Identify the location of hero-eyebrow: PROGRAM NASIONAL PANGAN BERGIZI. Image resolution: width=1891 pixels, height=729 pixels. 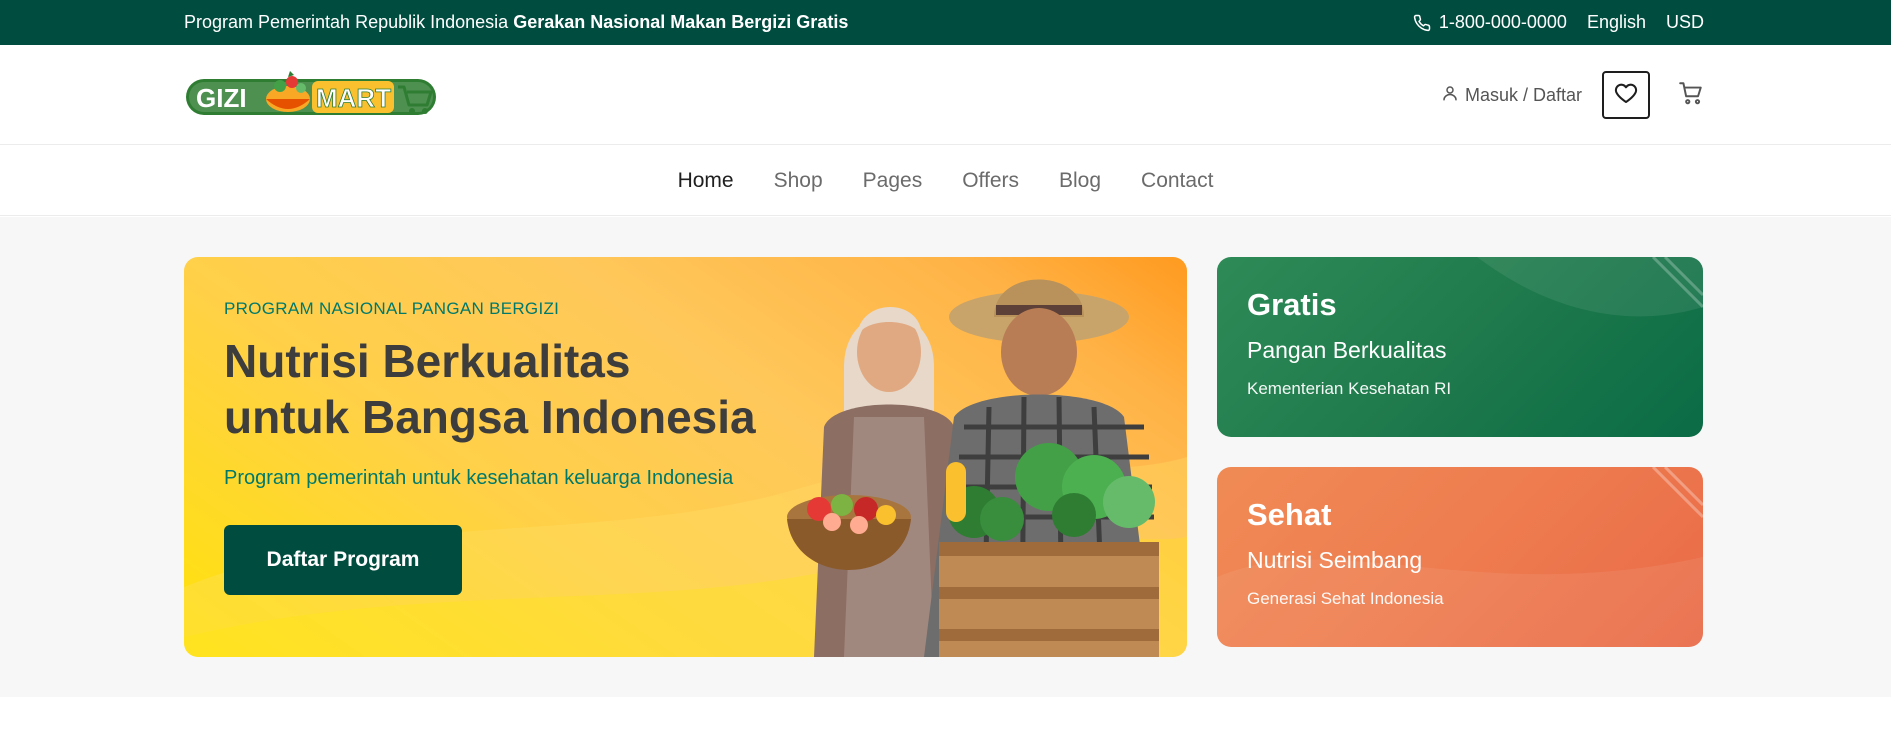
(392, 308).